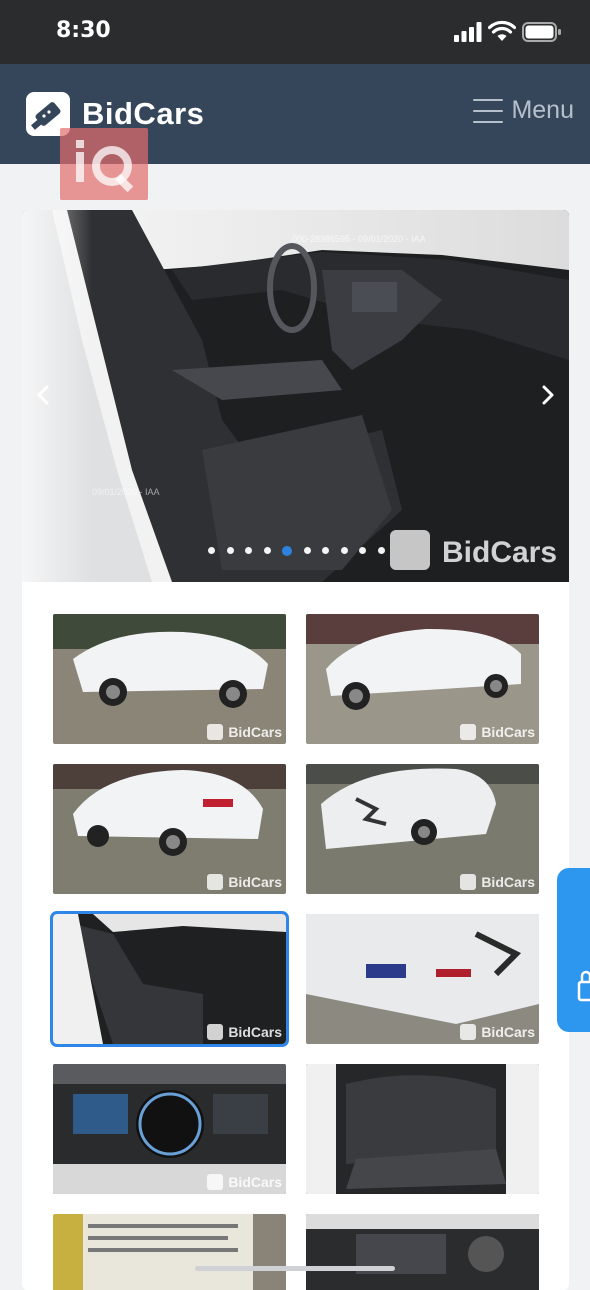 The height and width of the screenshot is (1290, 590). What do you see at coordinates (302, 550) in the screenshot?
I see `slider-dots` at bounding box center [302, 550].